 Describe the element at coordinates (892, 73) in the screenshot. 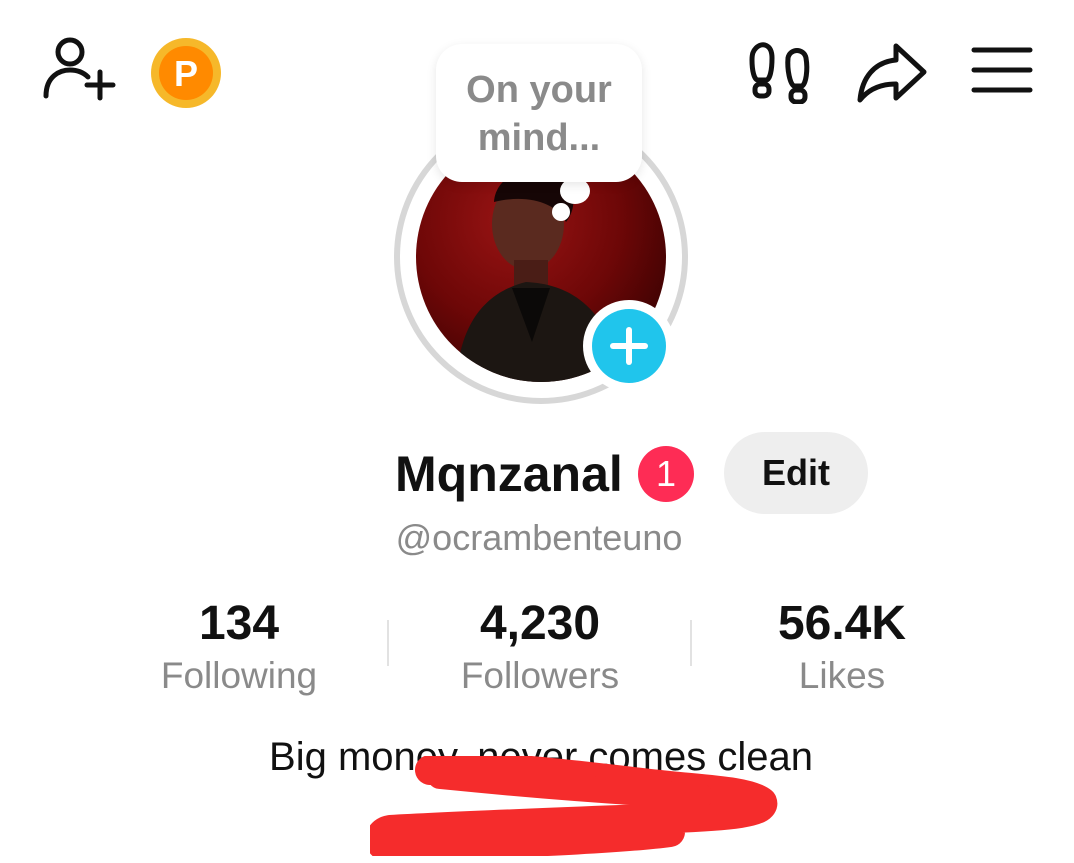

I see `share-icon` at that location.